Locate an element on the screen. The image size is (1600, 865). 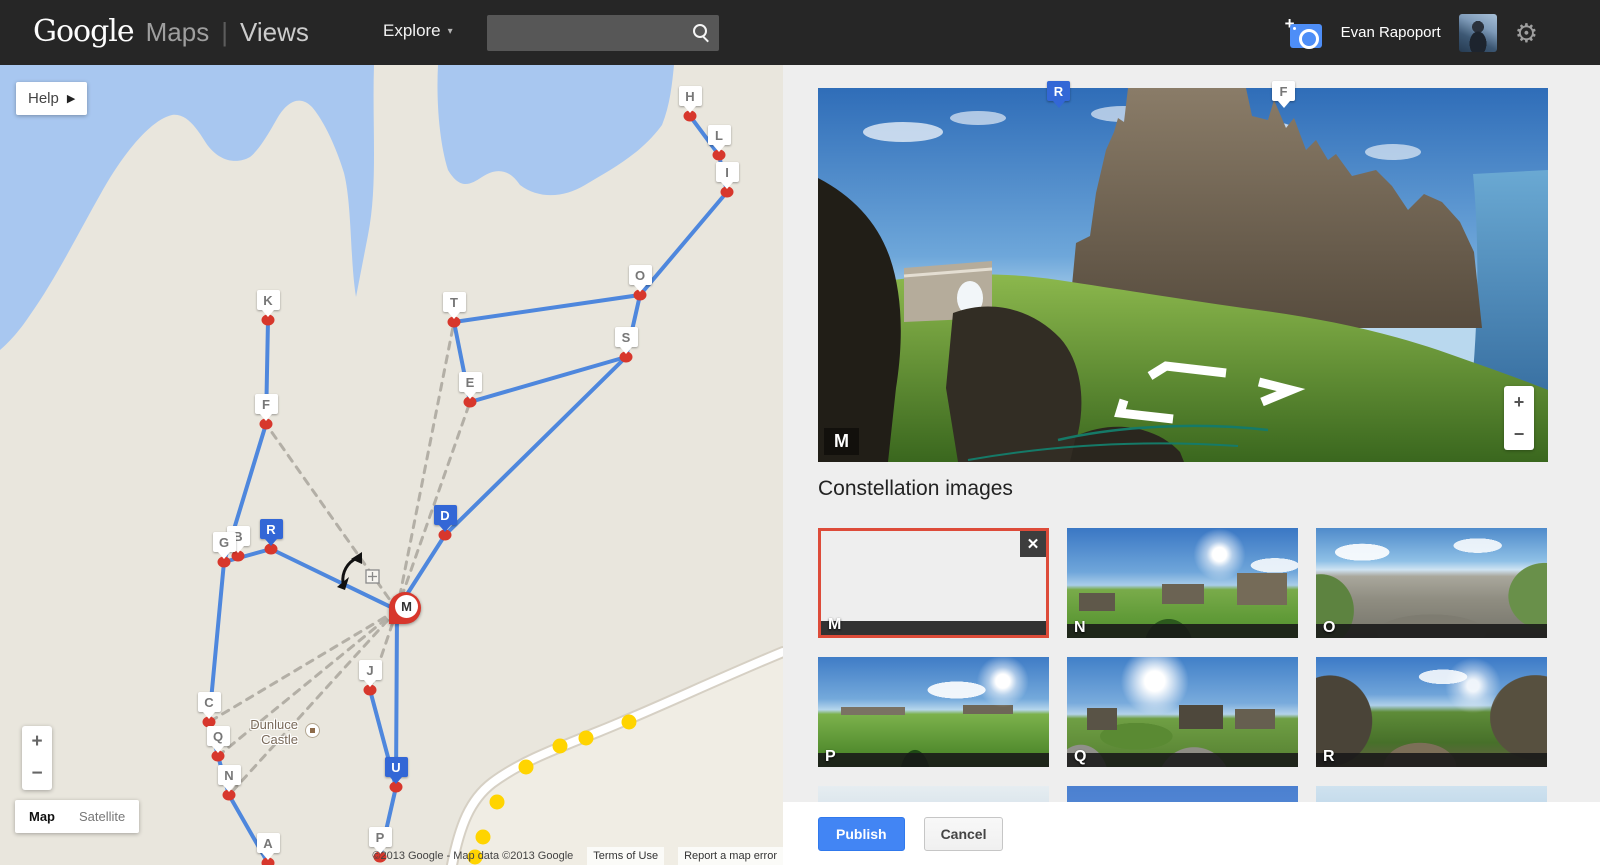
current-marker-label: M is located at coordinates (406, 606).